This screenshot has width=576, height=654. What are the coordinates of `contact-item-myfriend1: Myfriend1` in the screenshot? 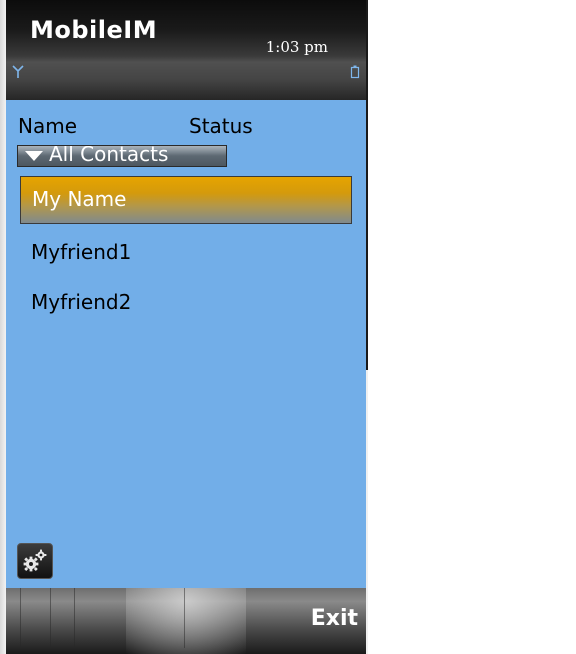 It's located at (186, 253).